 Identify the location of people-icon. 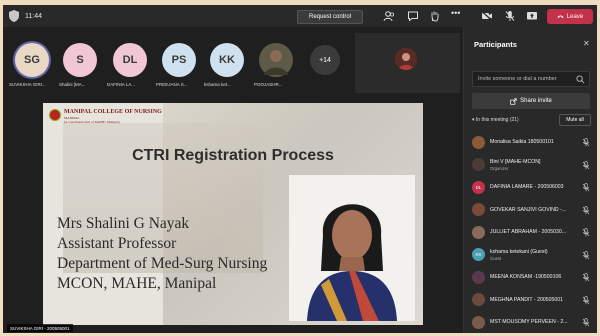
(389, 16).